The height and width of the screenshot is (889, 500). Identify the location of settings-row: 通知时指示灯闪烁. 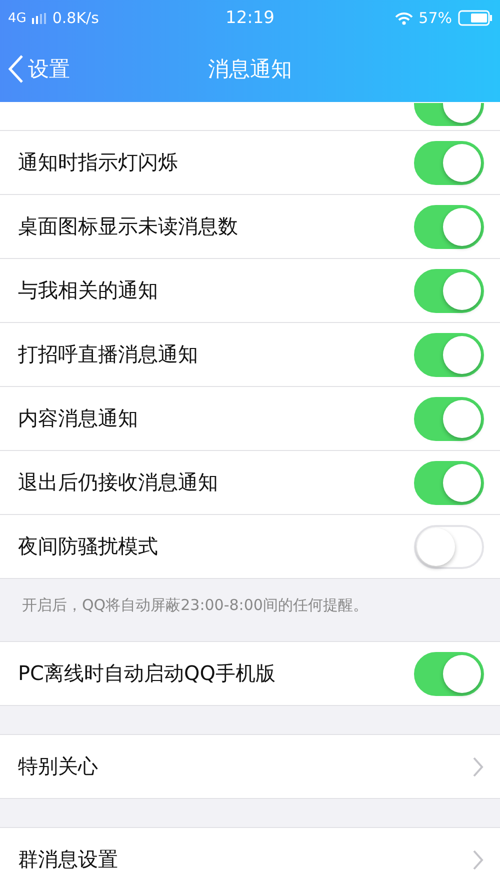
(250, 163).